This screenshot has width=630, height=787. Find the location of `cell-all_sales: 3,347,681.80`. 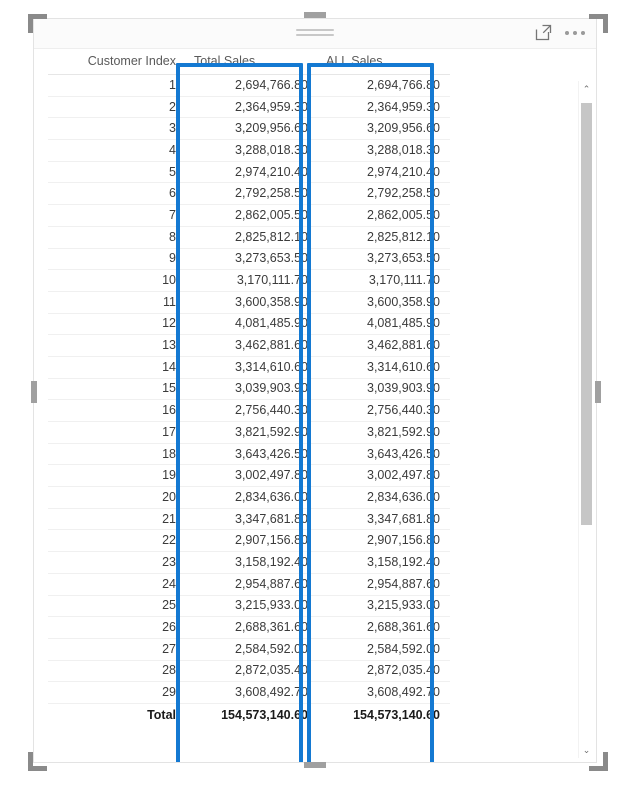

cell-all_sales: 3,347,681.80 is located at coordinates (384, 519).